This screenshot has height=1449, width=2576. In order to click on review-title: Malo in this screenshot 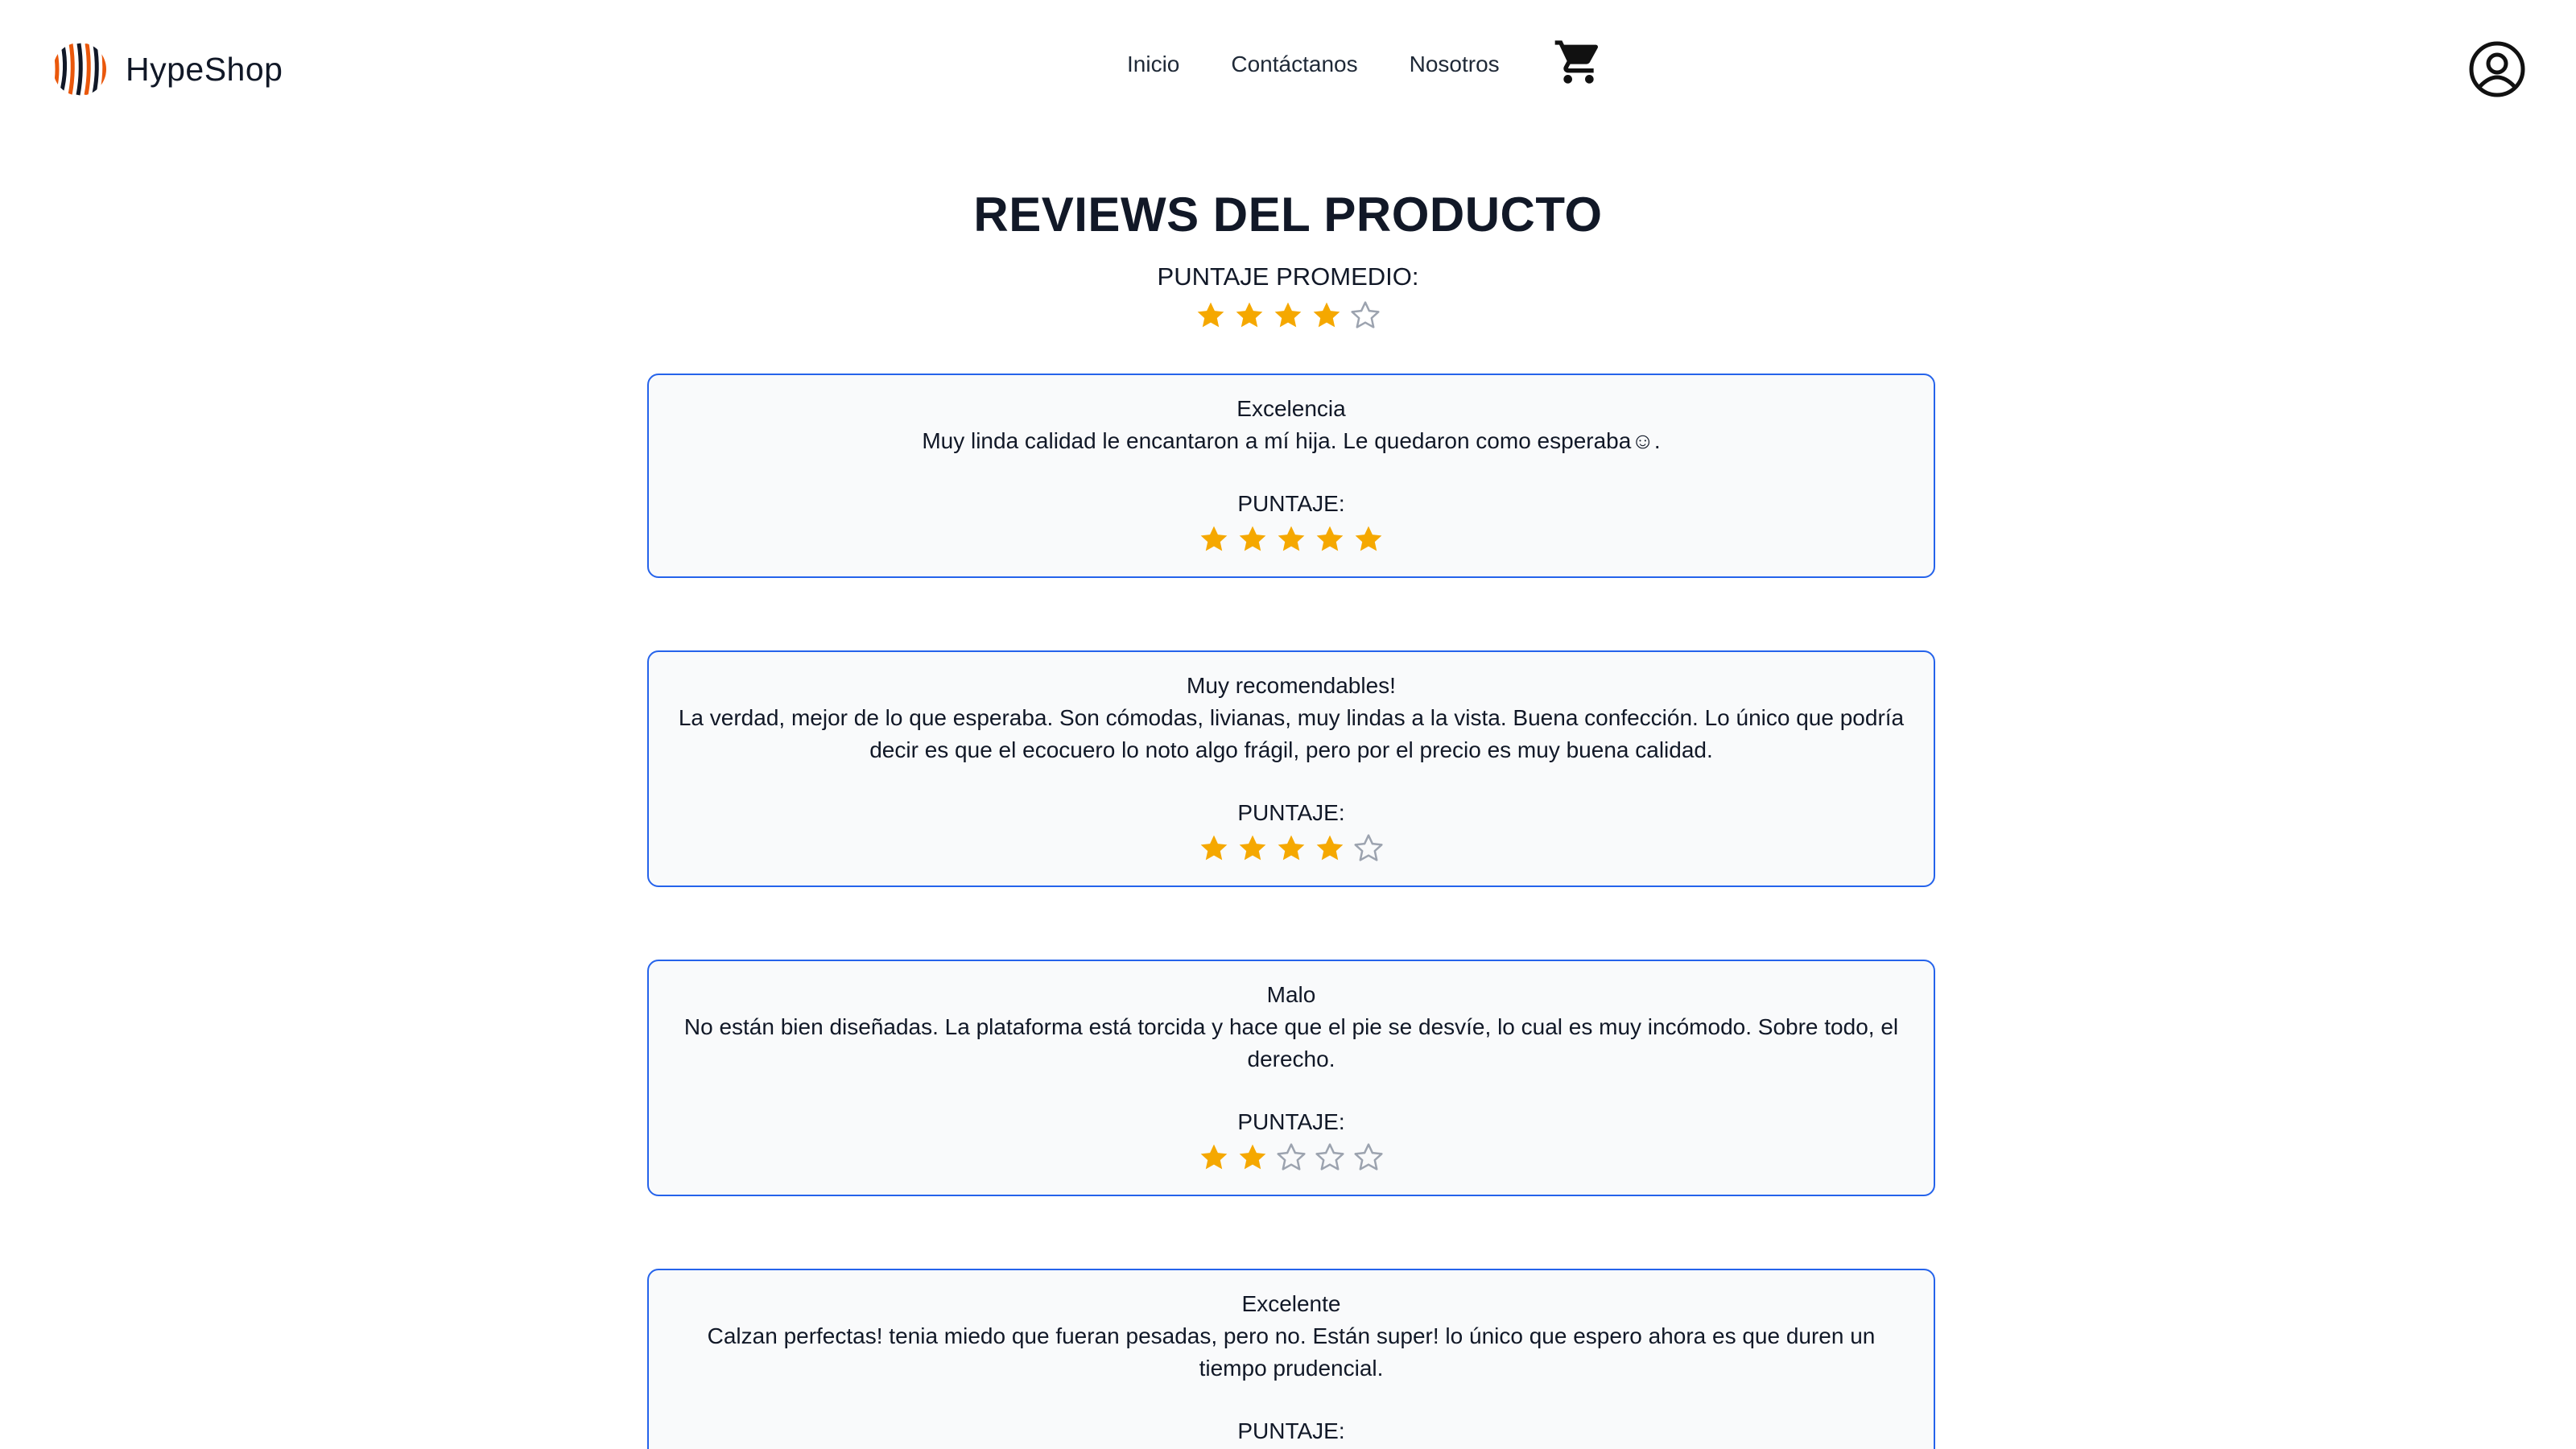, I will do `click(1291, 994)`.